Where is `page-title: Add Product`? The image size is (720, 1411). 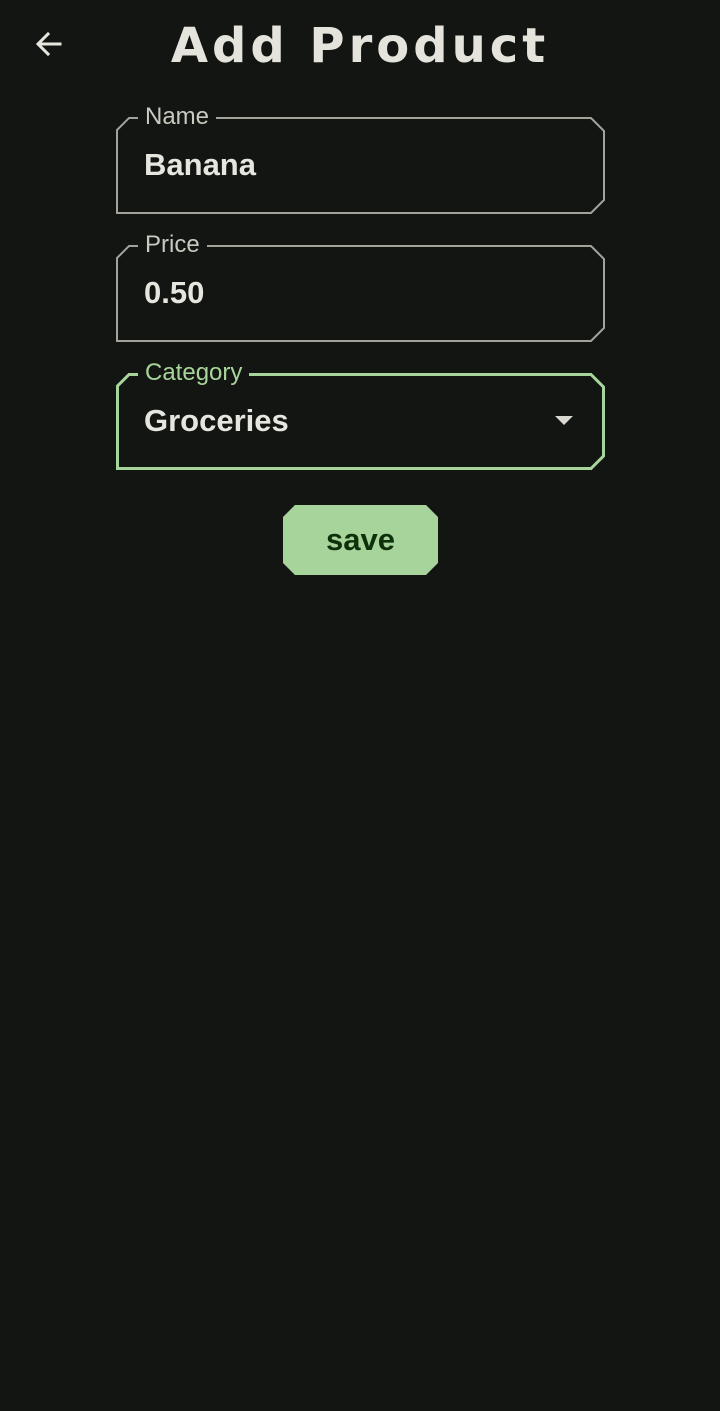 page-title: Add Product is located at coordinates (360, 46).